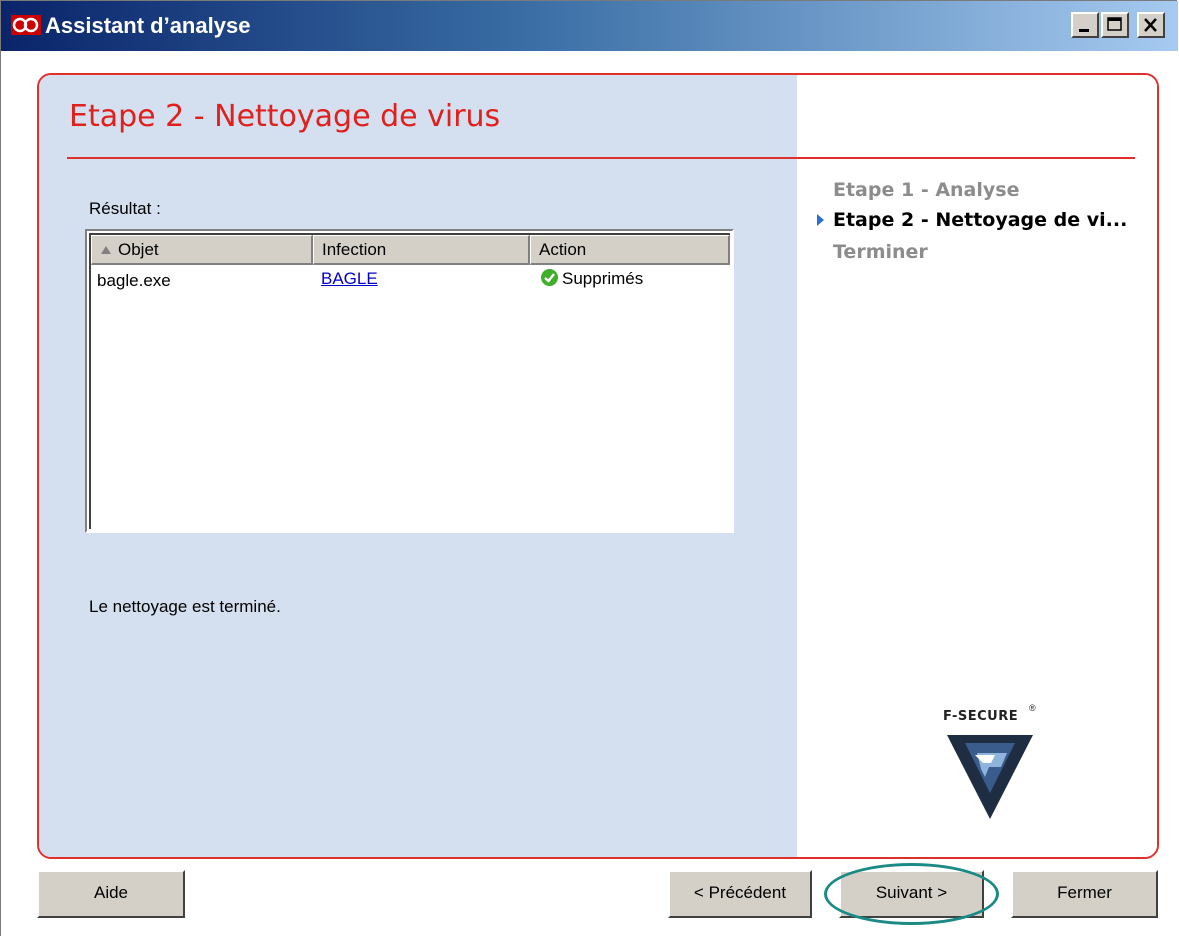  I want to click on window-title: Assistant d’analyse, so click(148, 25).